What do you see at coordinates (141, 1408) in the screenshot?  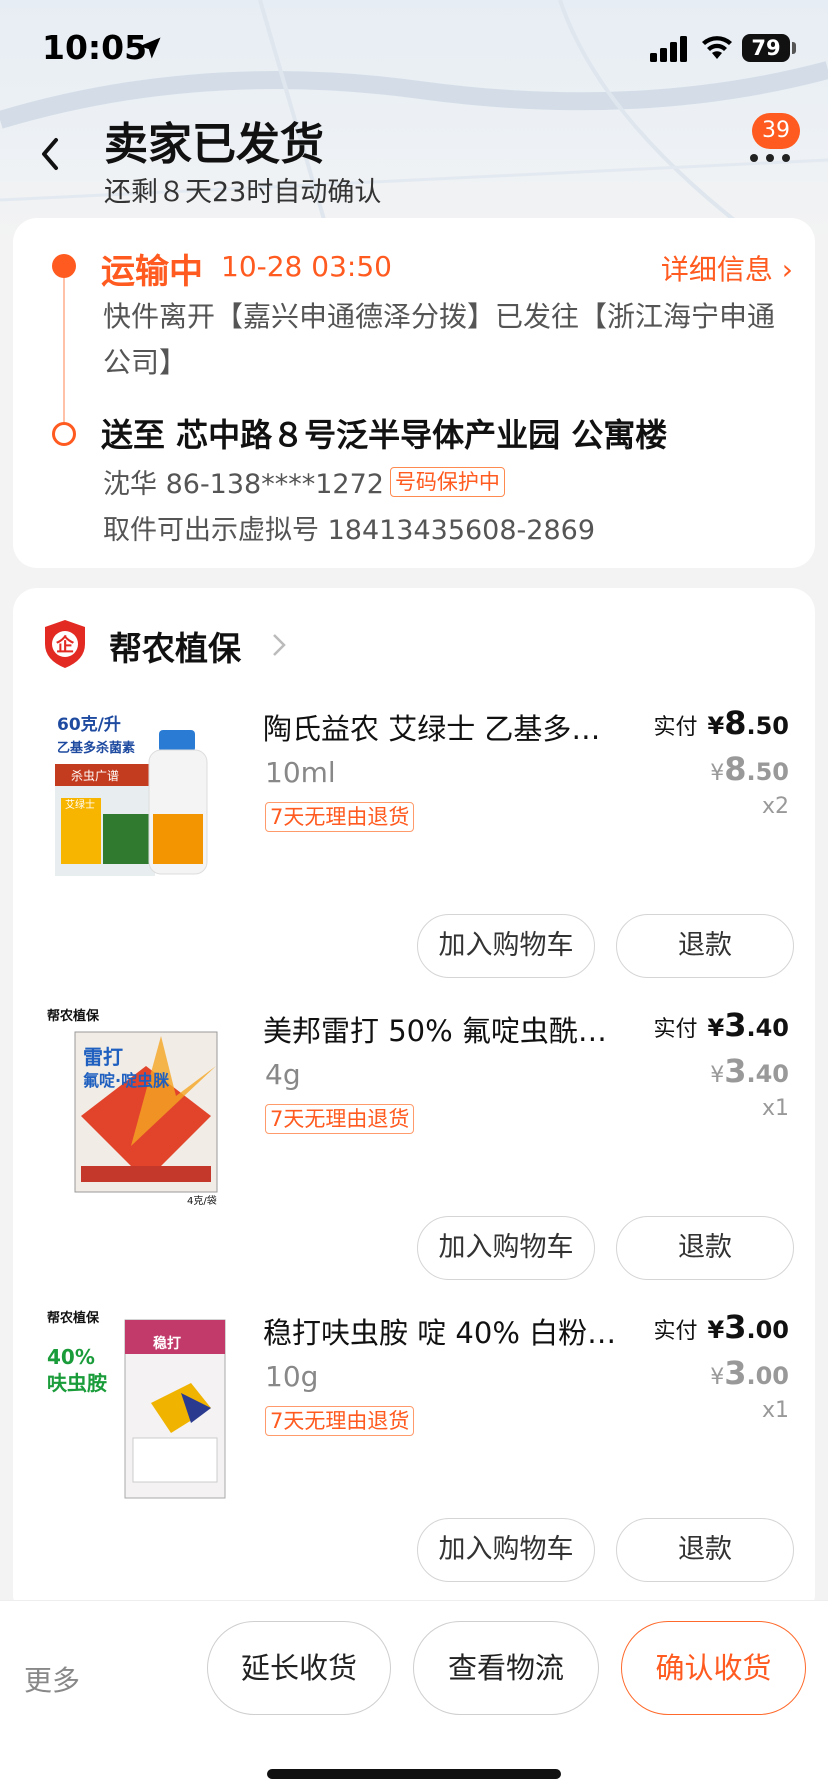 I see `product-image: 帮农植保 40% 呋虫胺 稳打` at bounding box center [141, 1408].